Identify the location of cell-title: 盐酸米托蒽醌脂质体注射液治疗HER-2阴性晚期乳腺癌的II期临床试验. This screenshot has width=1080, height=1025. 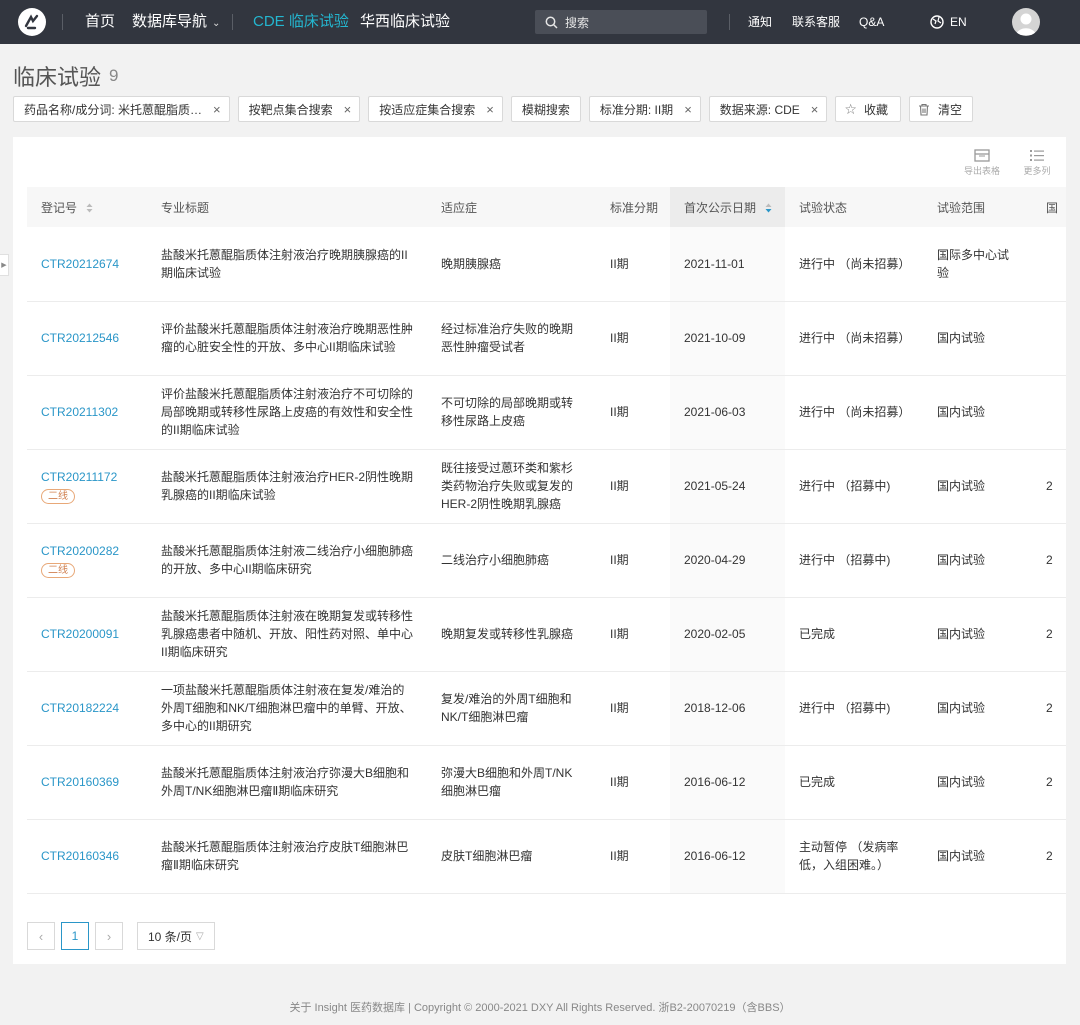
(287, 486).